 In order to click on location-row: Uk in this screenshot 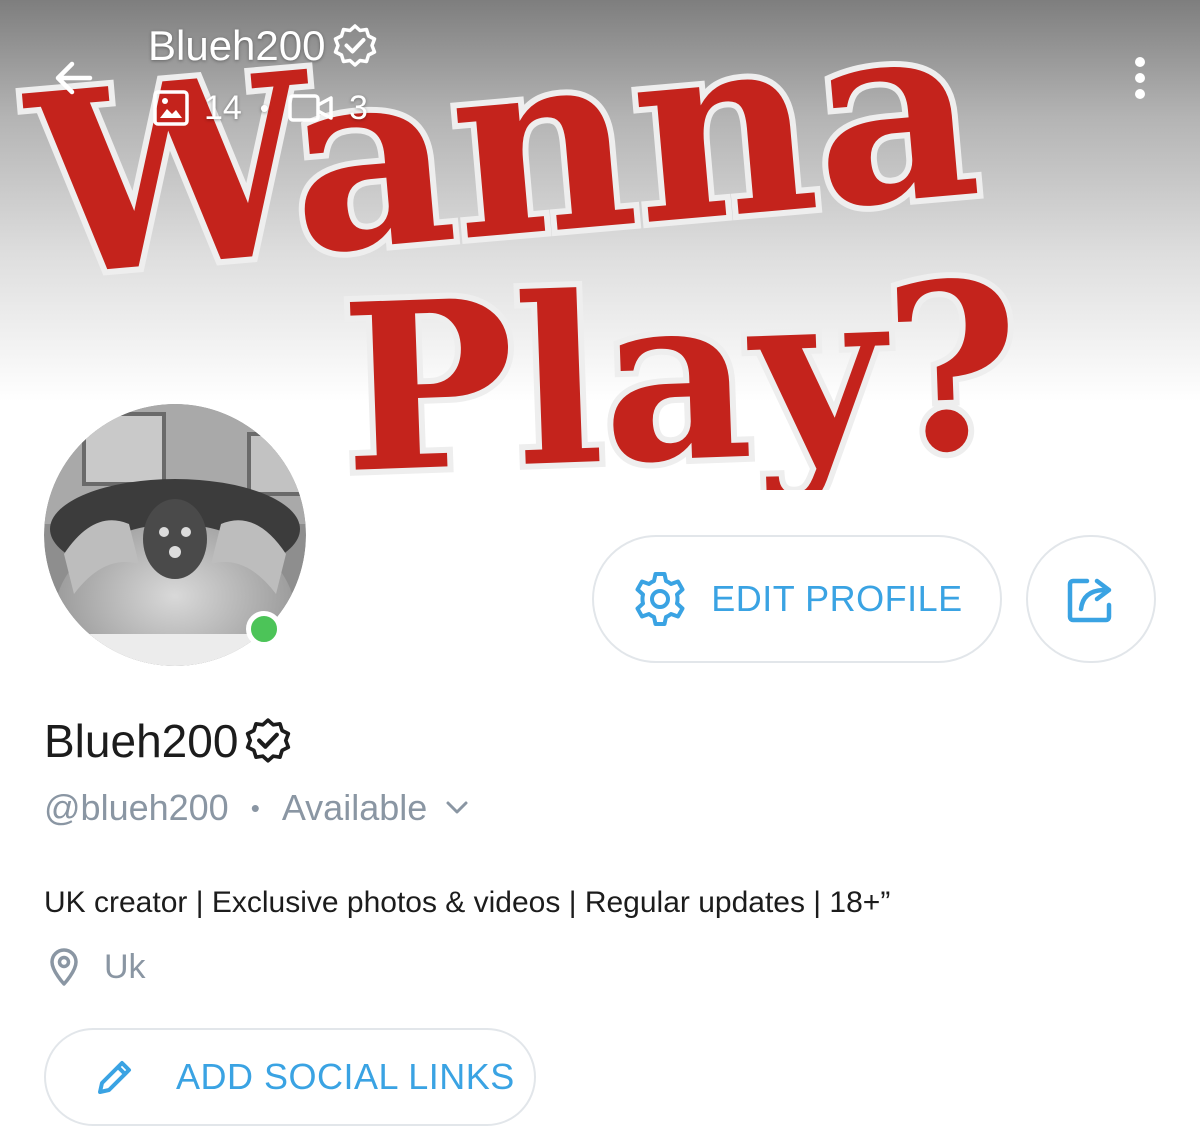, I will do `click(97, 967)`.